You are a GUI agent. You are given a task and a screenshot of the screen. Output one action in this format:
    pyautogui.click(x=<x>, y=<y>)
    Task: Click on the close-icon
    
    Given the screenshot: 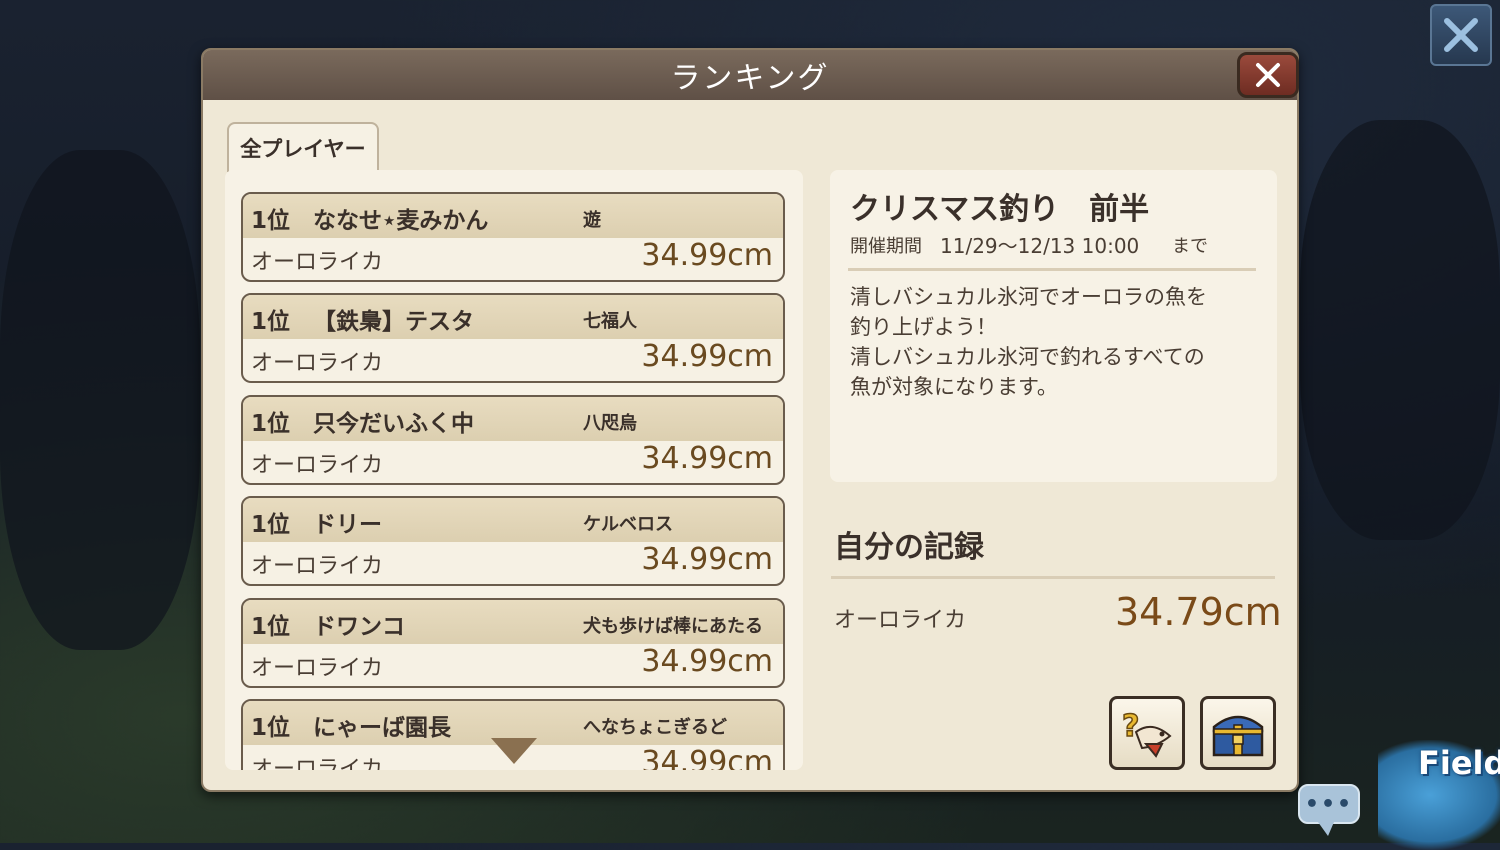 What is the action you would take?
    pyautogui.click(x=1268, y=75)
    